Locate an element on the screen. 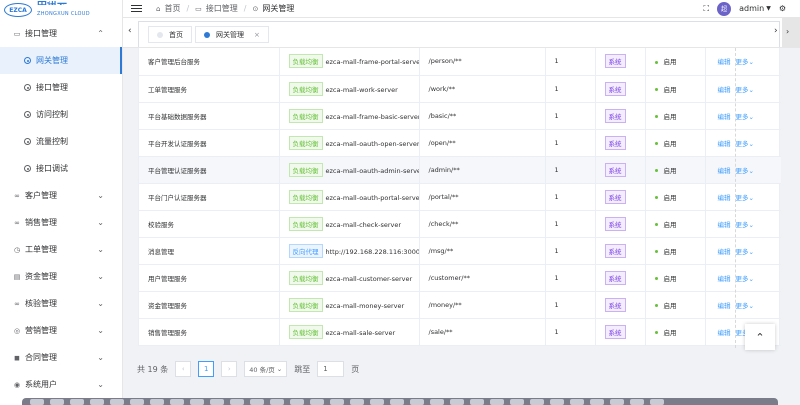 This screenshot has width=800, height=405. avatar: 超 is located at coordinates (724, 8).